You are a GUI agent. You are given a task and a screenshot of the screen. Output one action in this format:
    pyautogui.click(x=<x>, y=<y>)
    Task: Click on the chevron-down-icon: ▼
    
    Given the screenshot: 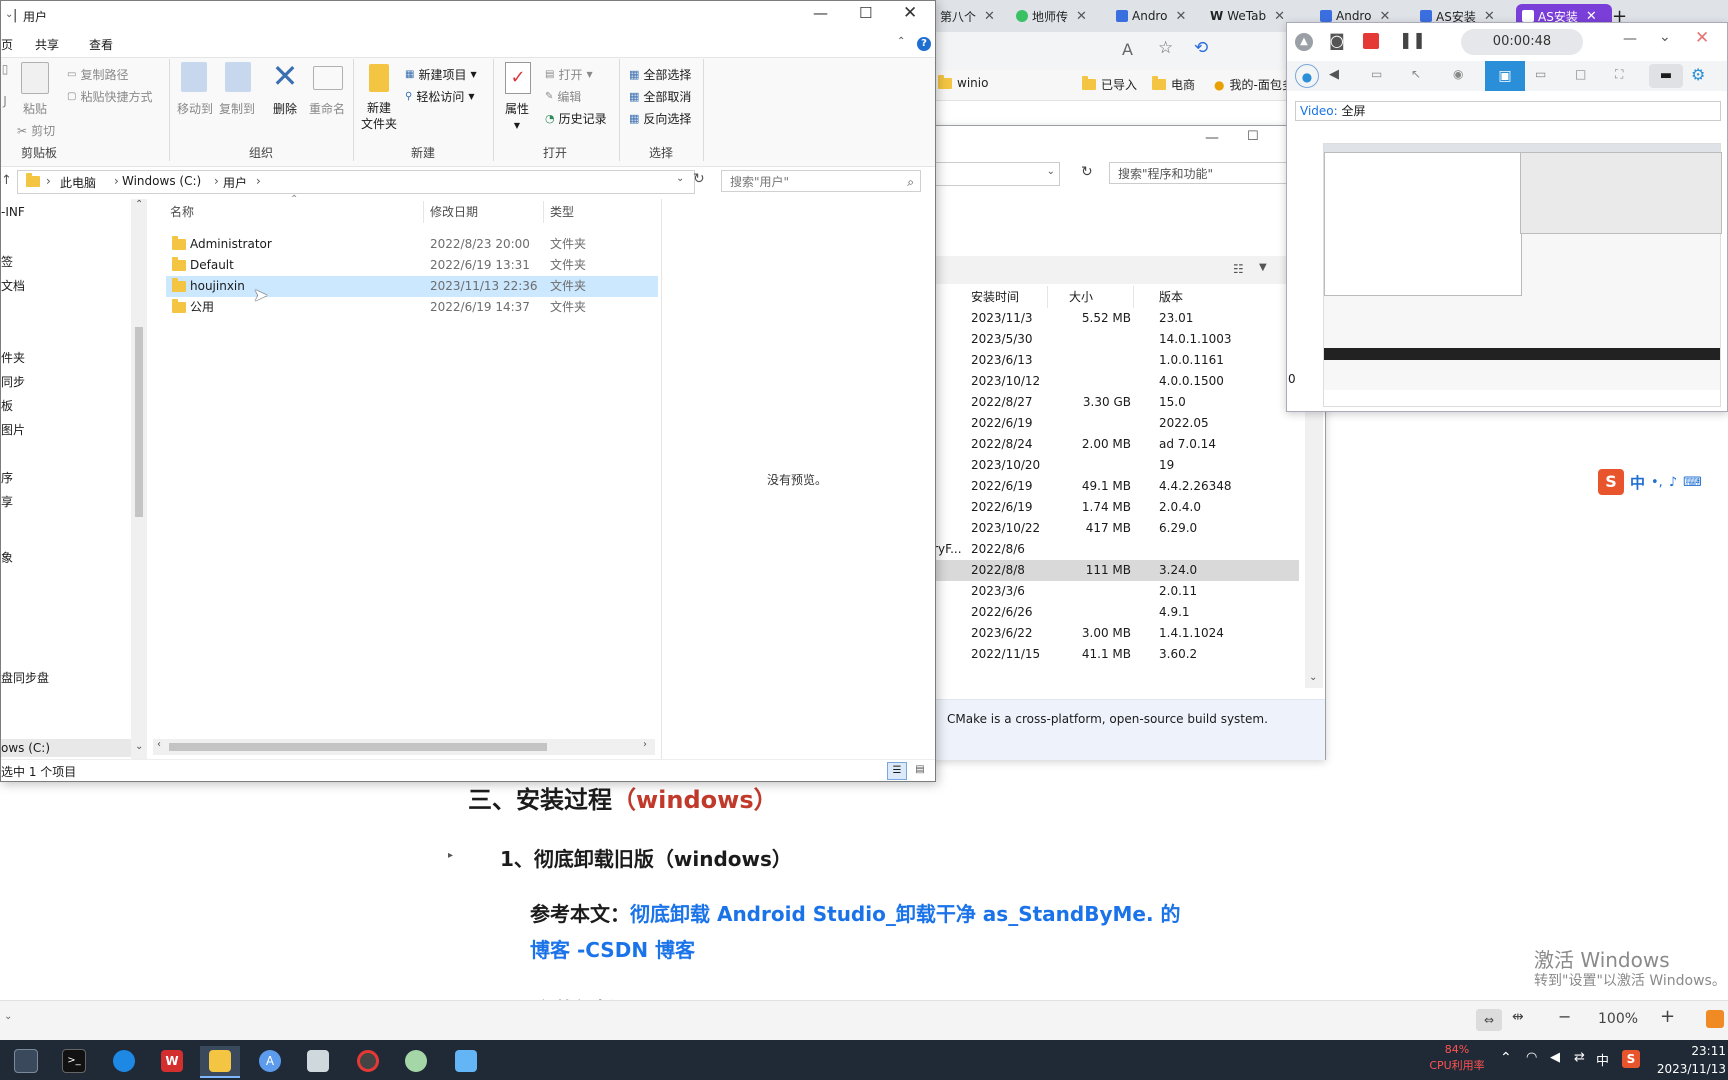 What is the action you would take?
    pyautogui.click(x=1263, y=267)
    